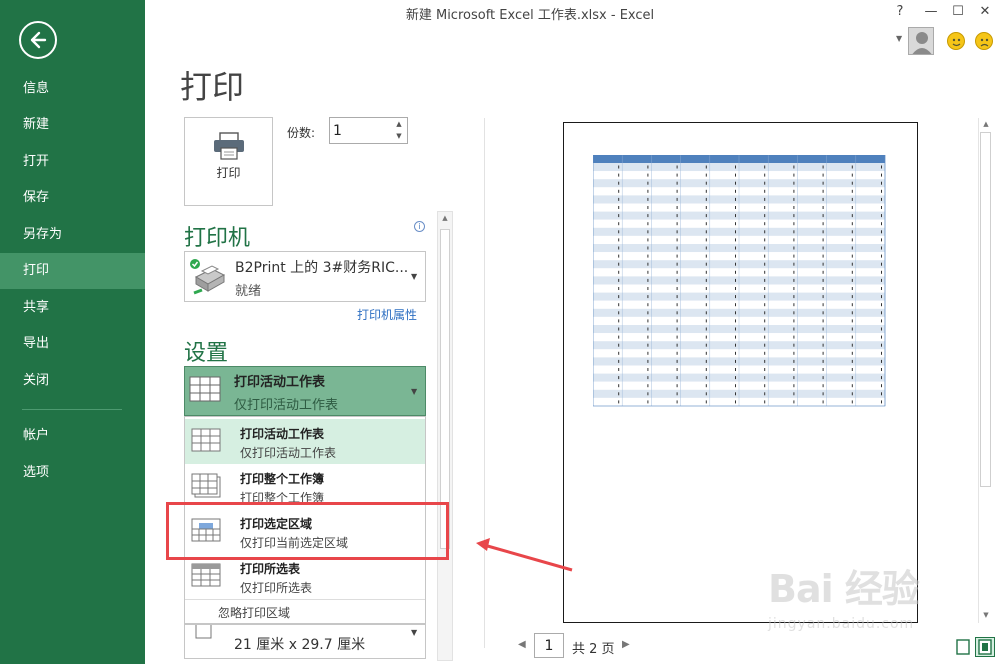  I want to click on minimize-button: —, so click(931, 11).